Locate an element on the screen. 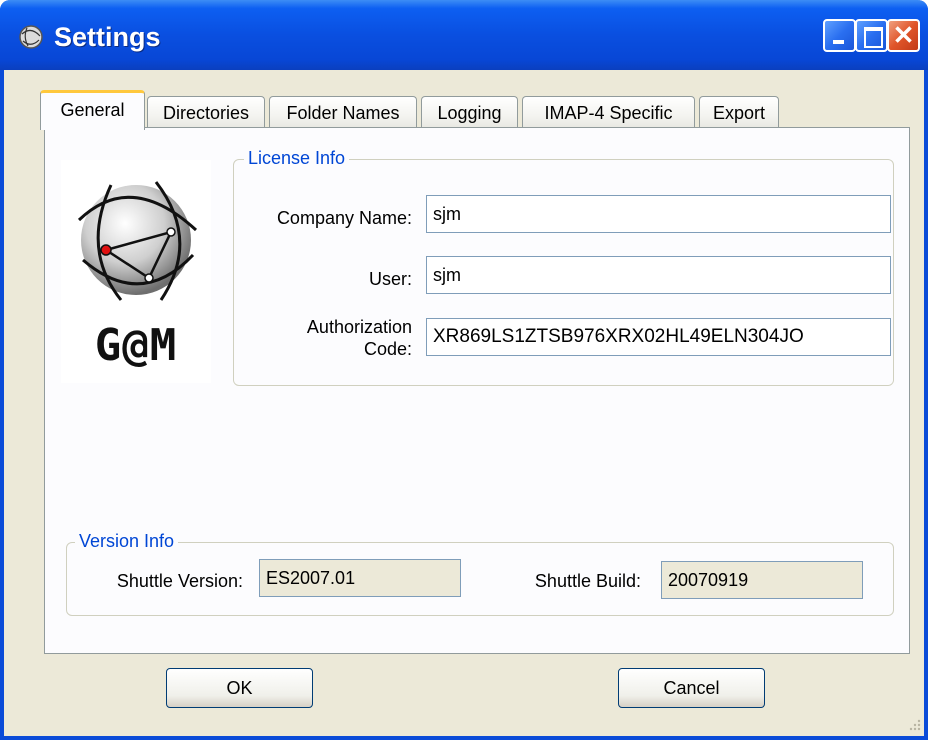 The image size is (928, 740). logo-text: G@M is located at coordinates (136, 345).